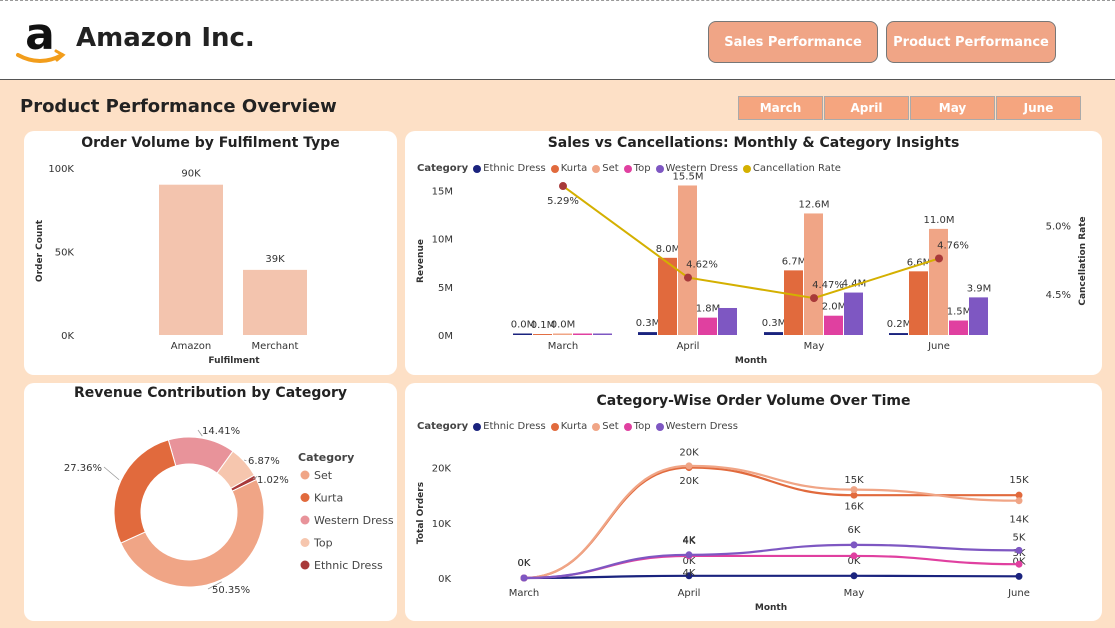  What do you see at coordinates (83, 468) in the screenshot?
I see `donut-data-label: 27.36%` at bounding box center [83, 468].